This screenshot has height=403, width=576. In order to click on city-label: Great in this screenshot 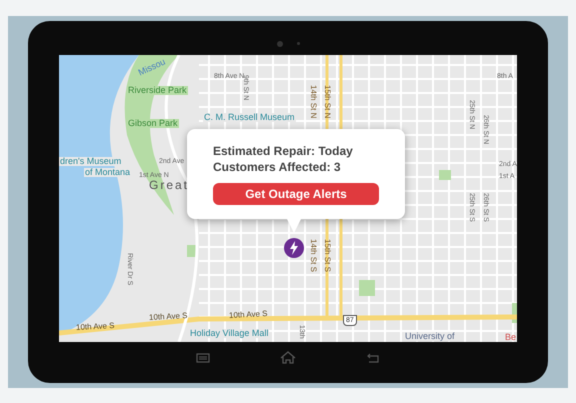, I will do `click(169, 184)`.